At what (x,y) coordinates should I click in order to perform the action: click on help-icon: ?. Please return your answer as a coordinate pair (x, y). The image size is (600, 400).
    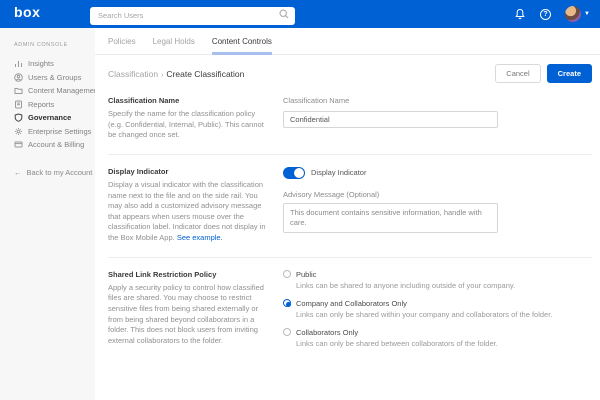
    Looking at the image, I should click on (545, 14).